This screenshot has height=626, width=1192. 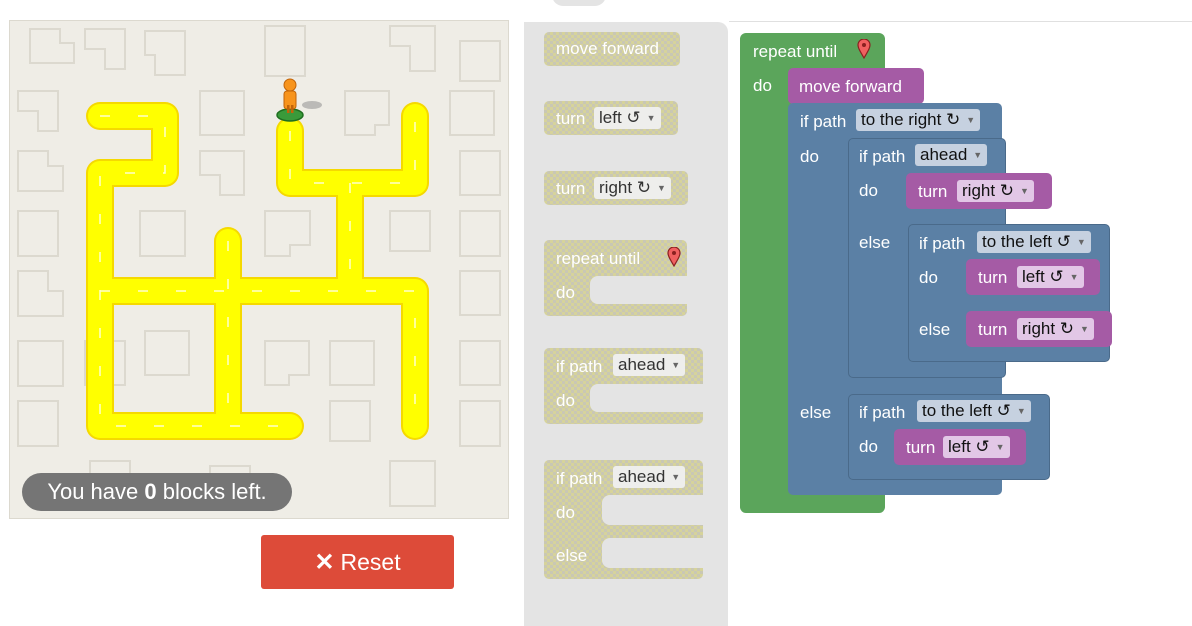 I want to click on toolbox-turn-right-block: turn right ↻ ▼, so click(x=616, y=188).